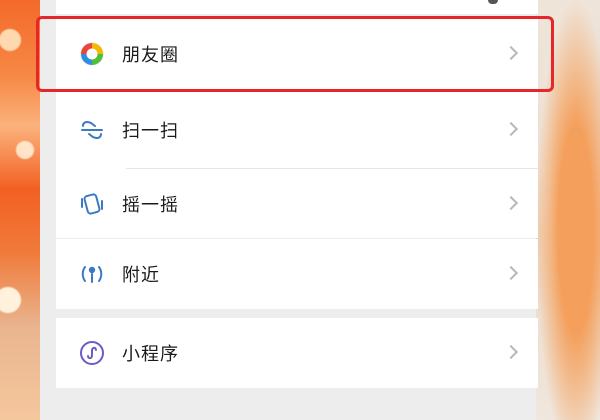 The image size is (600, 420). What do you see at coordinates (92, 353) in the screenshot?
I see `mini-program-icon` at bounding box center [92, 353].